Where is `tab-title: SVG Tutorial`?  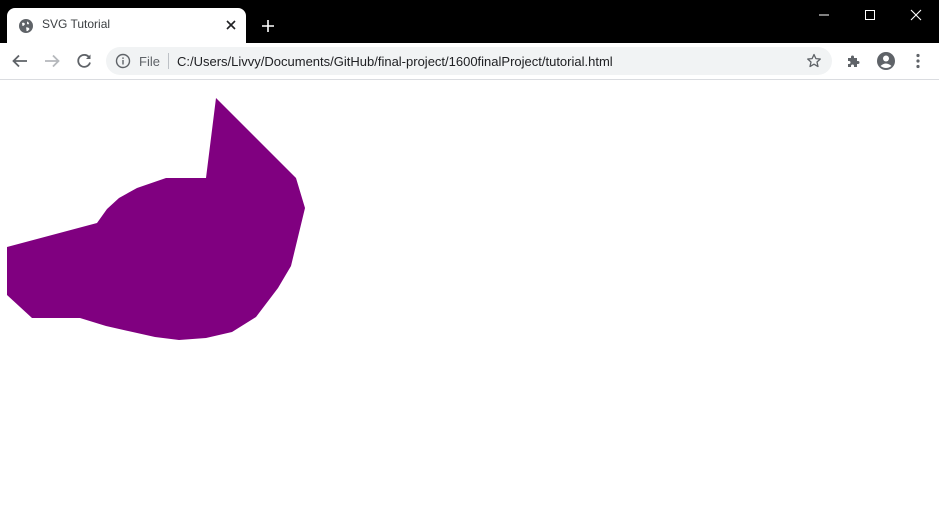
tab-title: SVG Tutorial is located at coordinates (76, 24).